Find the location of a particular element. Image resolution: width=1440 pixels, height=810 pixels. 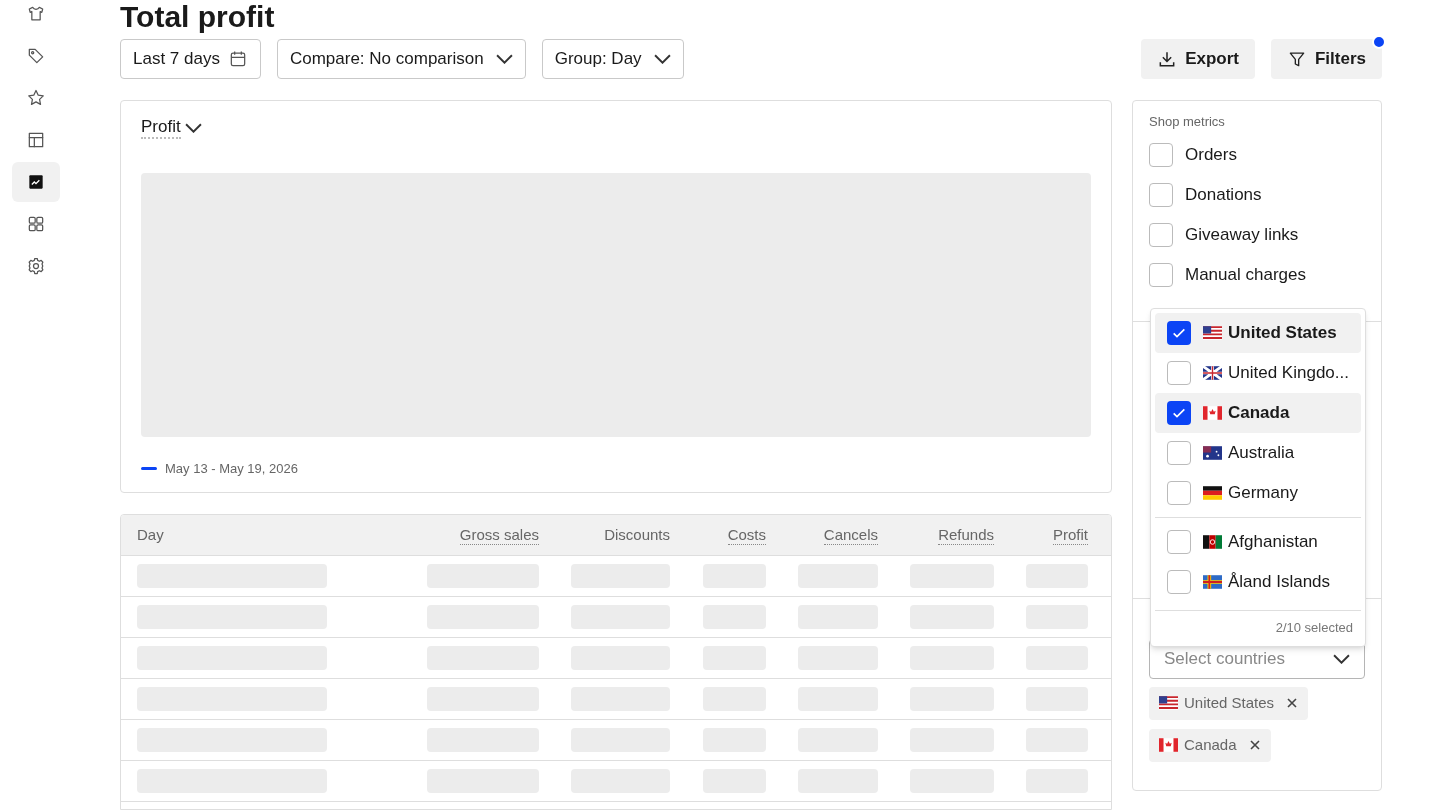

metric-label: Giveaway links is located at coordinates (1242, 234).